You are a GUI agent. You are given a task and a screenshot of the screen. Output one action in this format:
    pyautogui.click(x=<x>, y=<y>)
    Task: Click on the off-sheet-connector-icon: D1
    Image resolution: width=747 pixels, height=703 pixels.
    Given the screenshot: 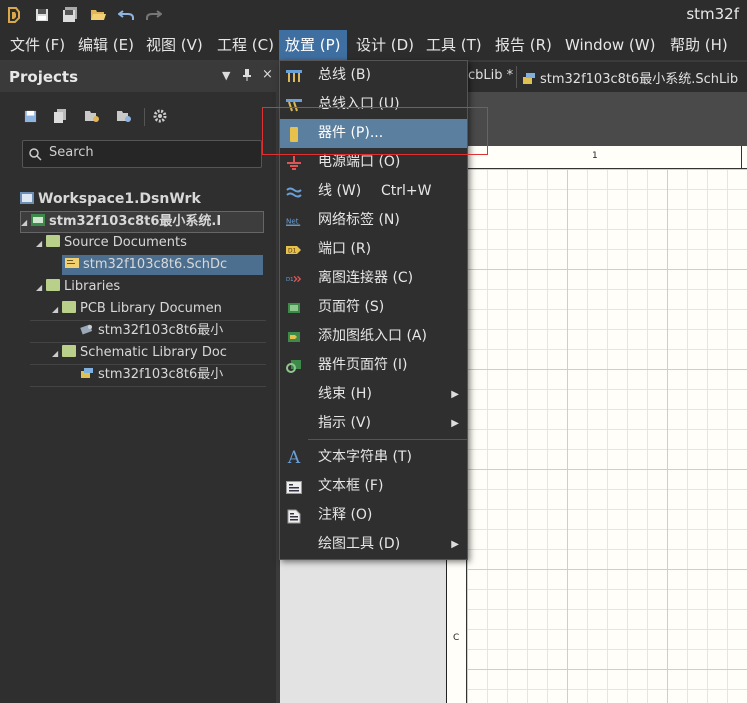 What is the action you would take?
    pyautogui.click(x=294, y=279)
    